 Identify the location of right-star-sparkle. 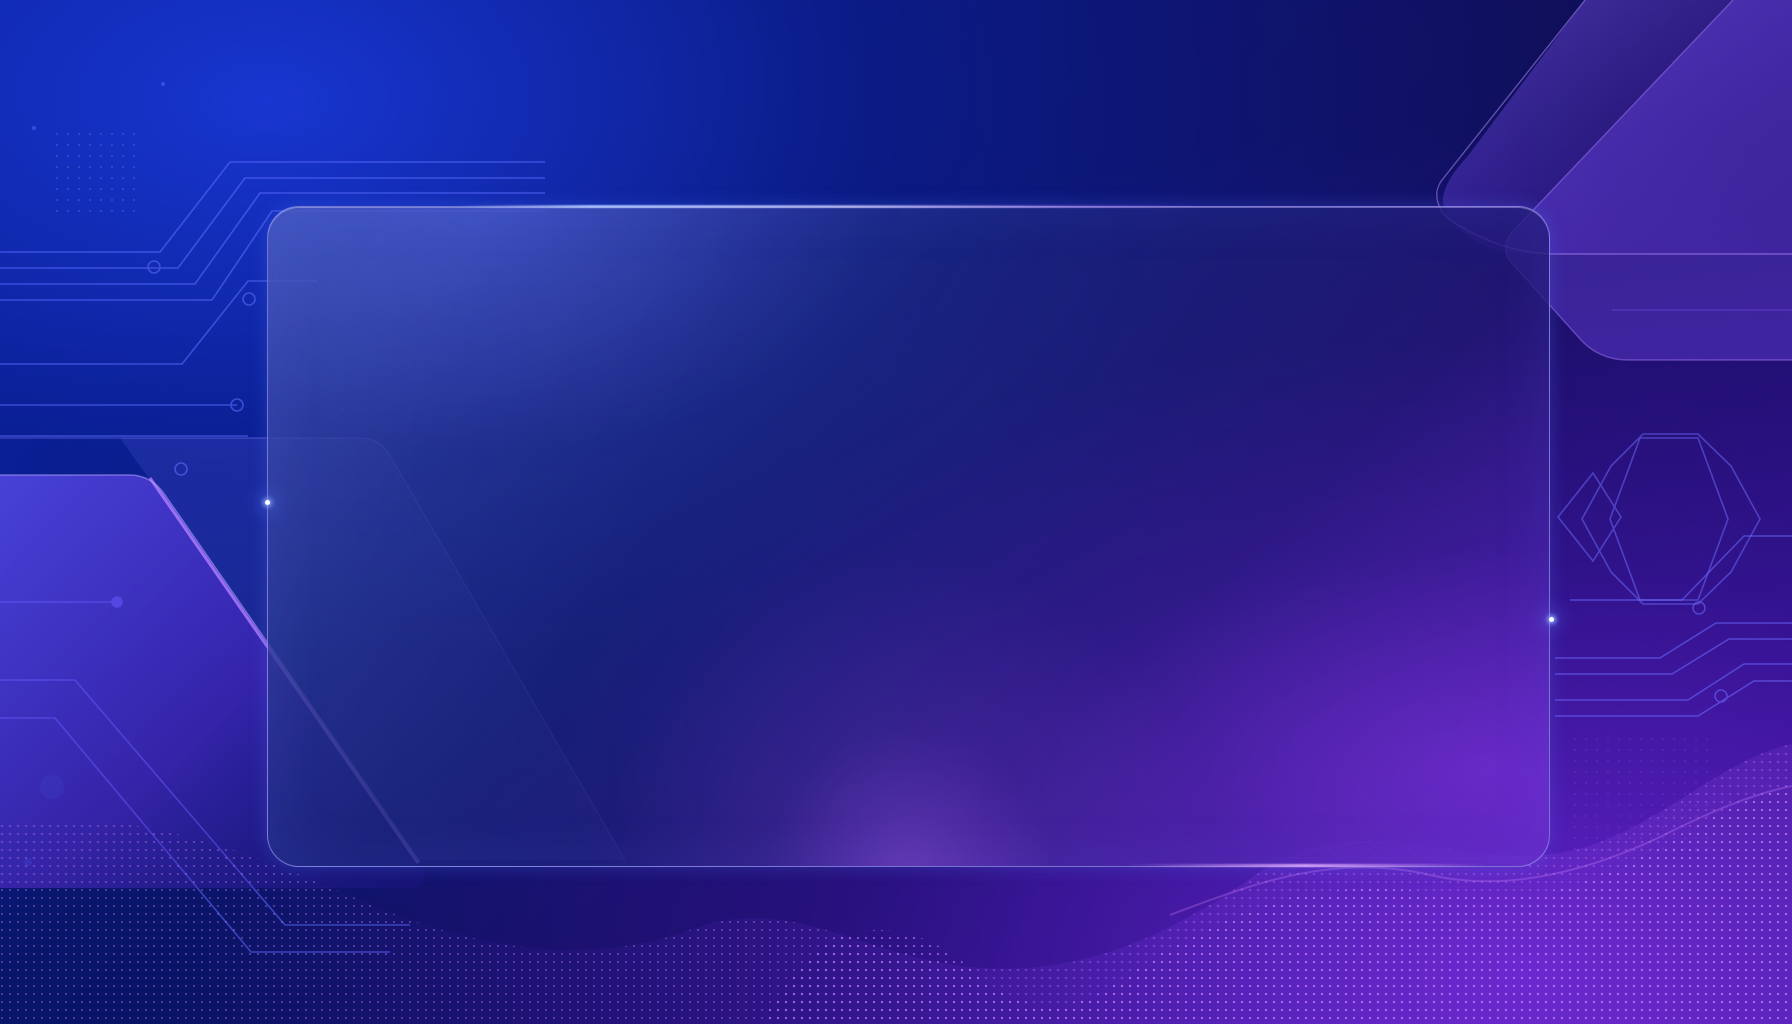
(1551, 619).